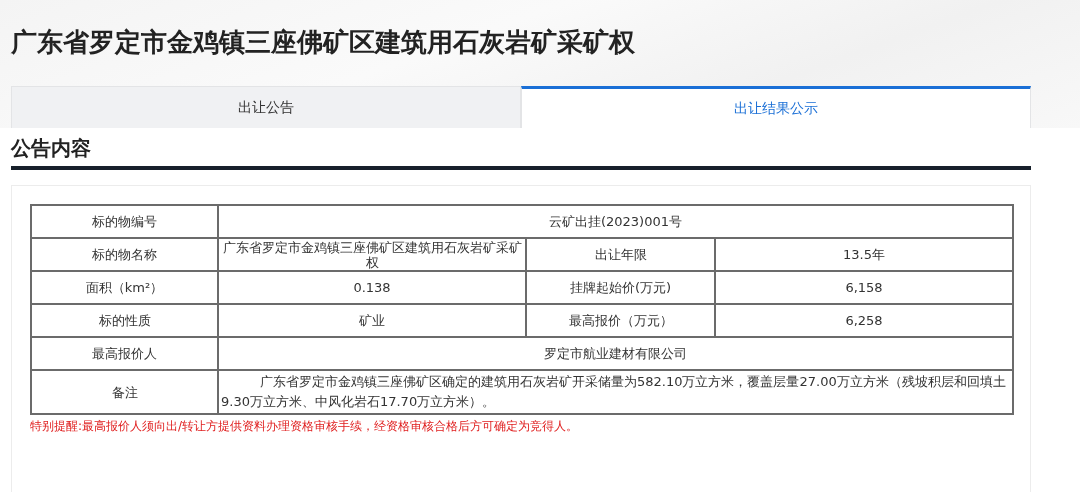  What do you see at coordinates (372, 287) in the screenshot?
I see `table-cell: 0.138` at bounding box center [372, 287].